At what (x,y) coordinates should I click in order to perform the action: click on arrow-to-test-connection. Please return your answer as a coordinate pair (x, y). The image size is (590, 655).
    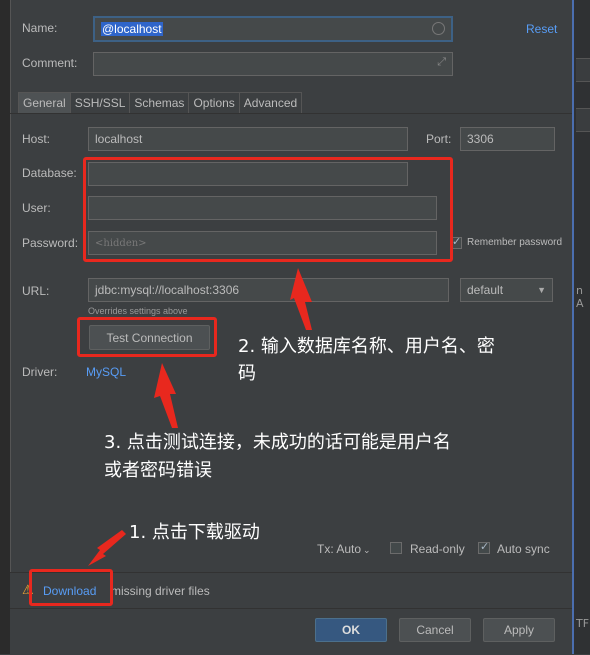
    Looking at the image, I should click on (166, 395).